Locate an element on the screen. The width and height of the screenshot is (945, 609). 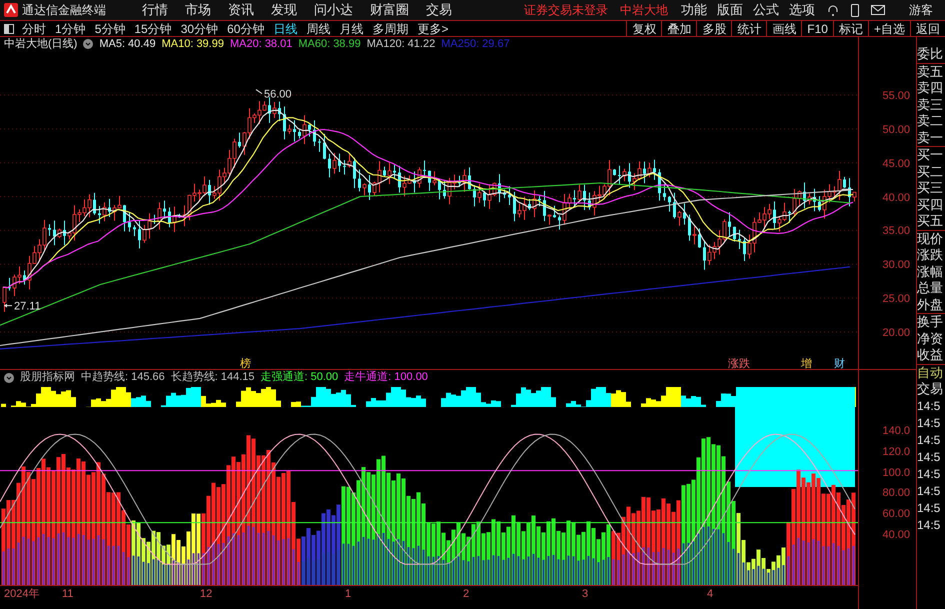
period-tab: 60分钟 is located at coordinates (245, 29).